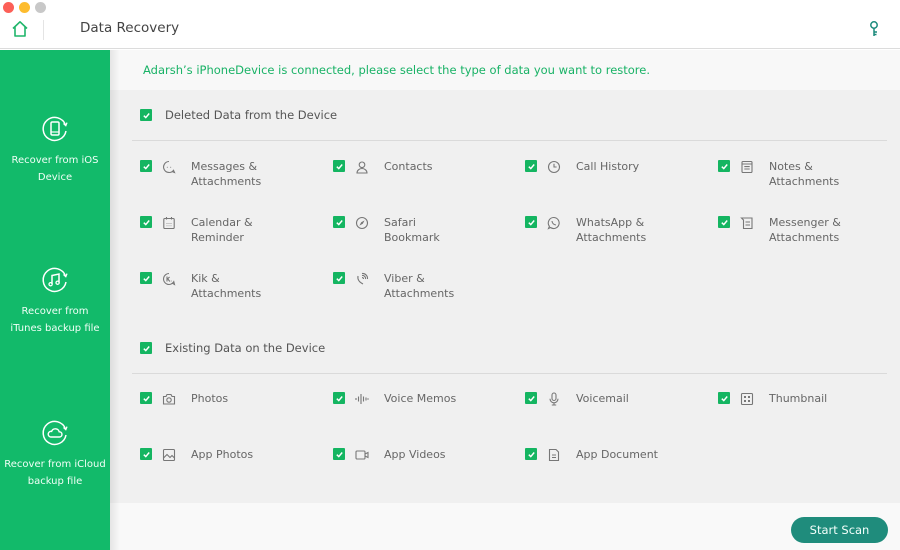  I want to click on option-label: WhatsApp & Attachments, so click(621, 230).